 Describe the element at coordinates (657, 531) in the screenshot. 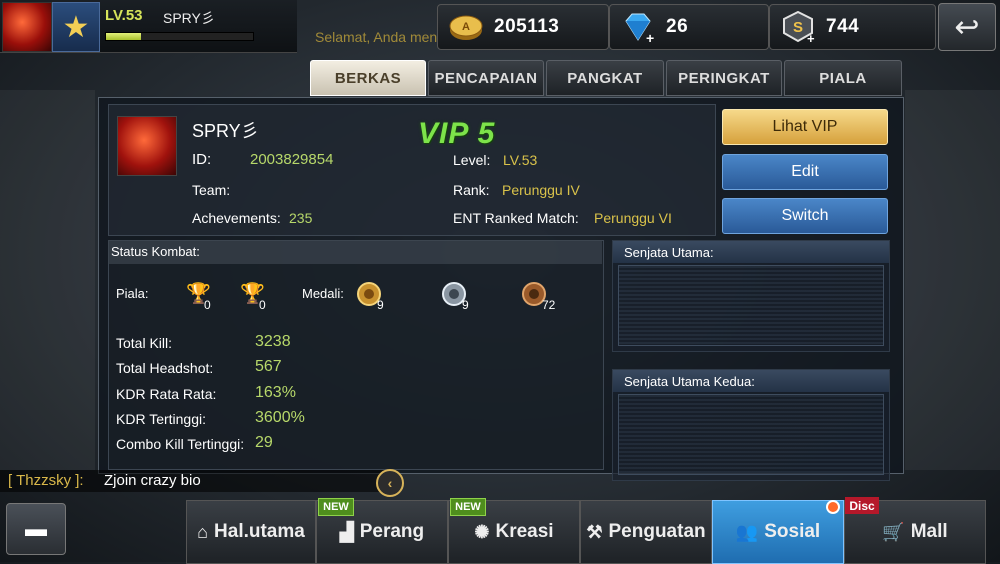

I see `nav-label: Penguatan` at that location.